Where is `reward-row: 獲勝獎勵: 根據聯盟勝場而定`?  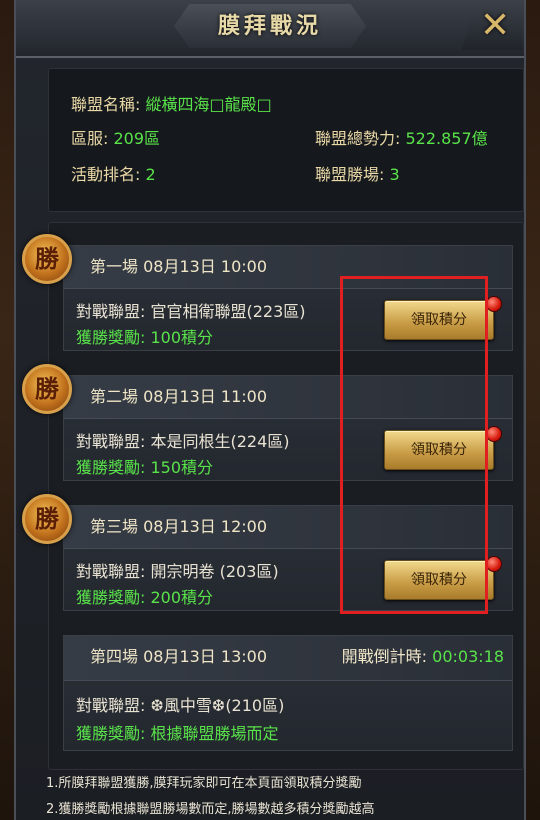
reward-row: 獲勝獎勵: 根據聯盟勝場而定 is located at coordinates (177, 732).